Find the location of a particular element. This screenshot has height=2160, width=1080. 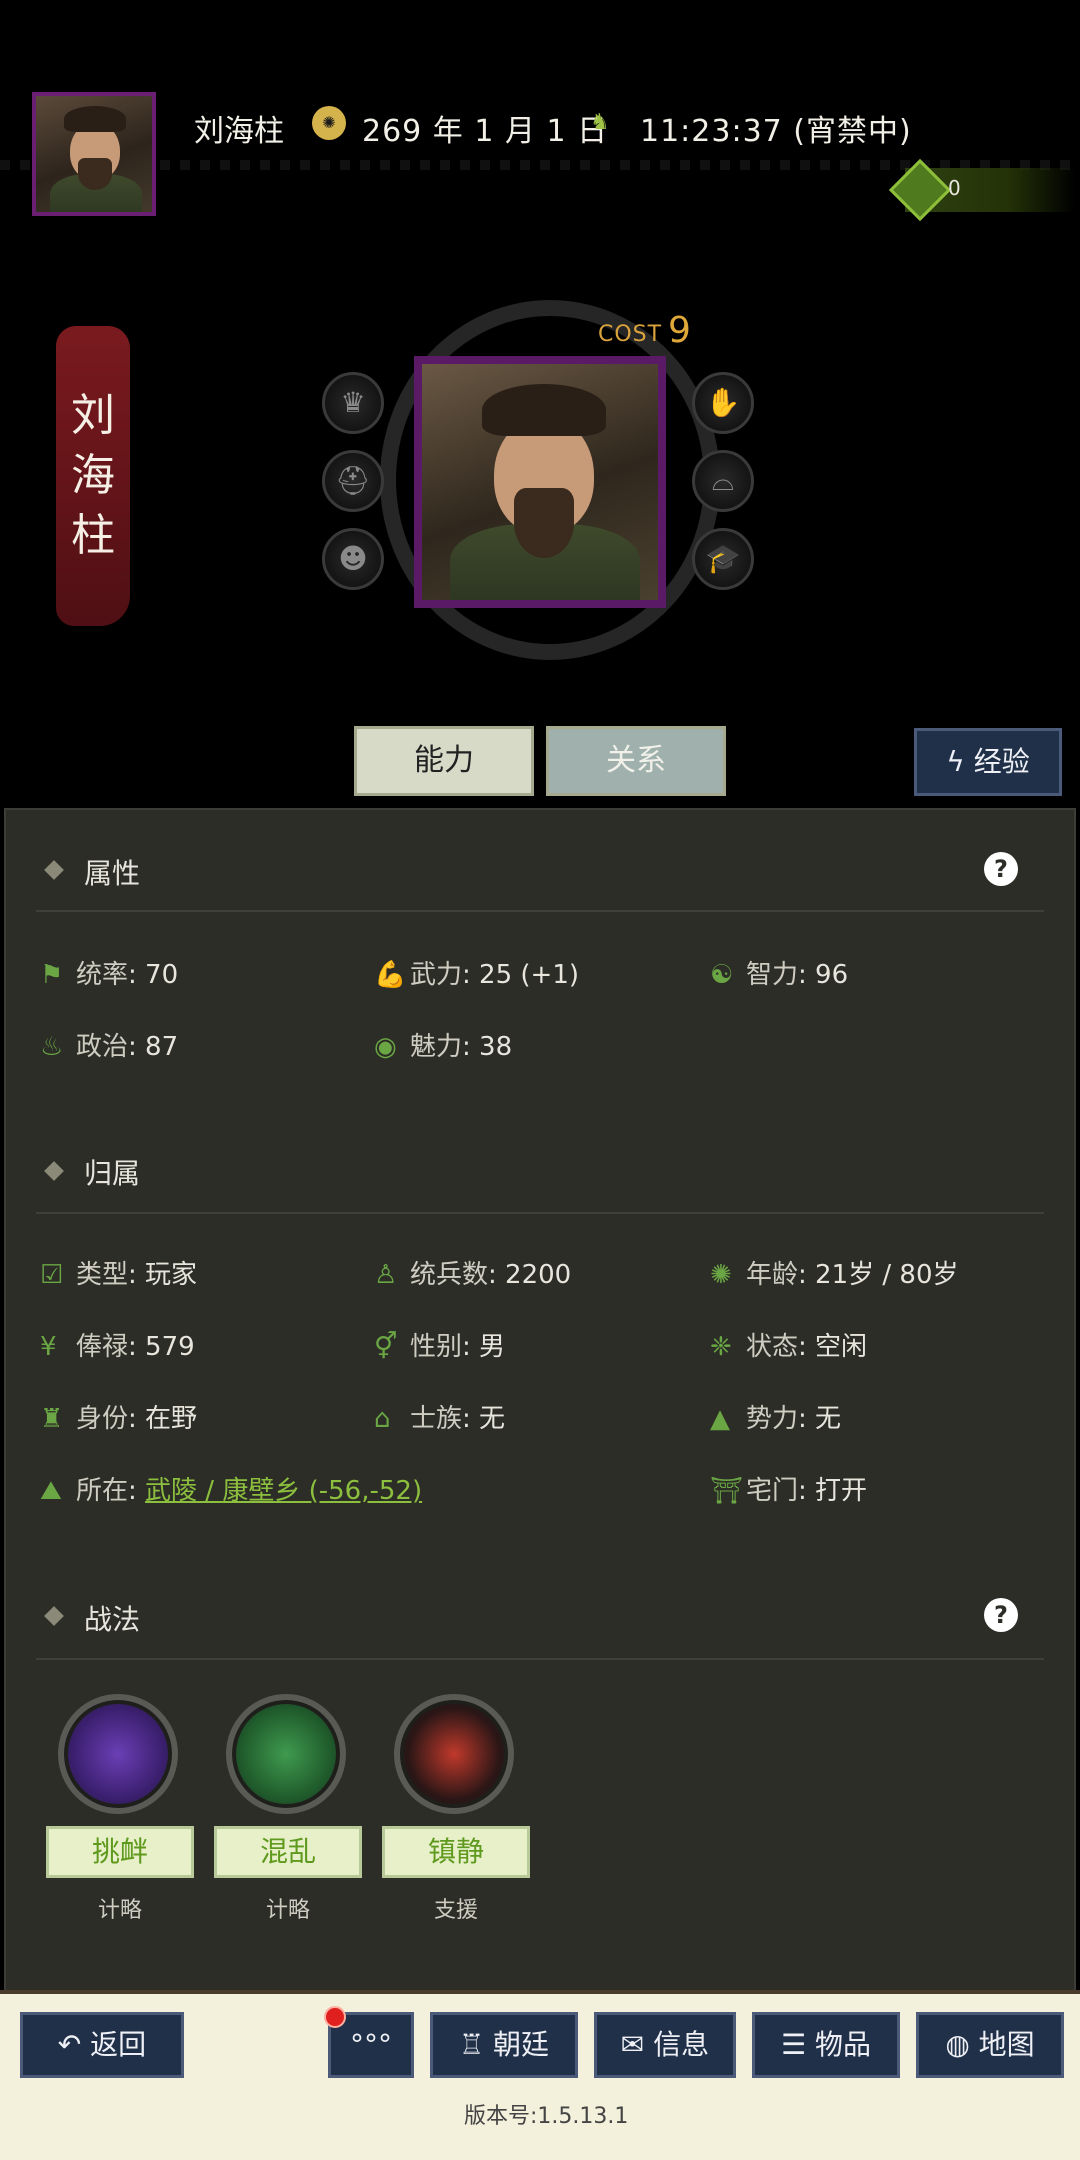

chat-bubble-icon: ✉ is located at coordinates (632, 2044).